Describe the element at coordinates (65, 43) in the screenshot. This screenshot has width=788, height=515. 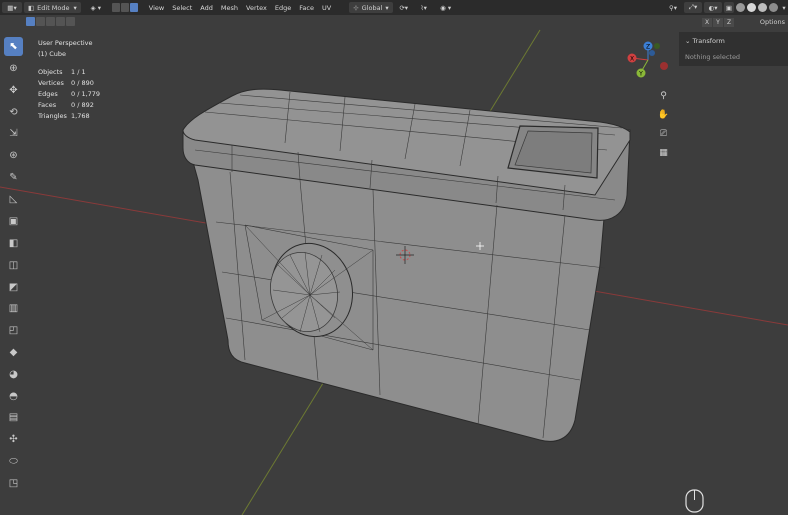
I see `view-name: User Perspective` at that location.